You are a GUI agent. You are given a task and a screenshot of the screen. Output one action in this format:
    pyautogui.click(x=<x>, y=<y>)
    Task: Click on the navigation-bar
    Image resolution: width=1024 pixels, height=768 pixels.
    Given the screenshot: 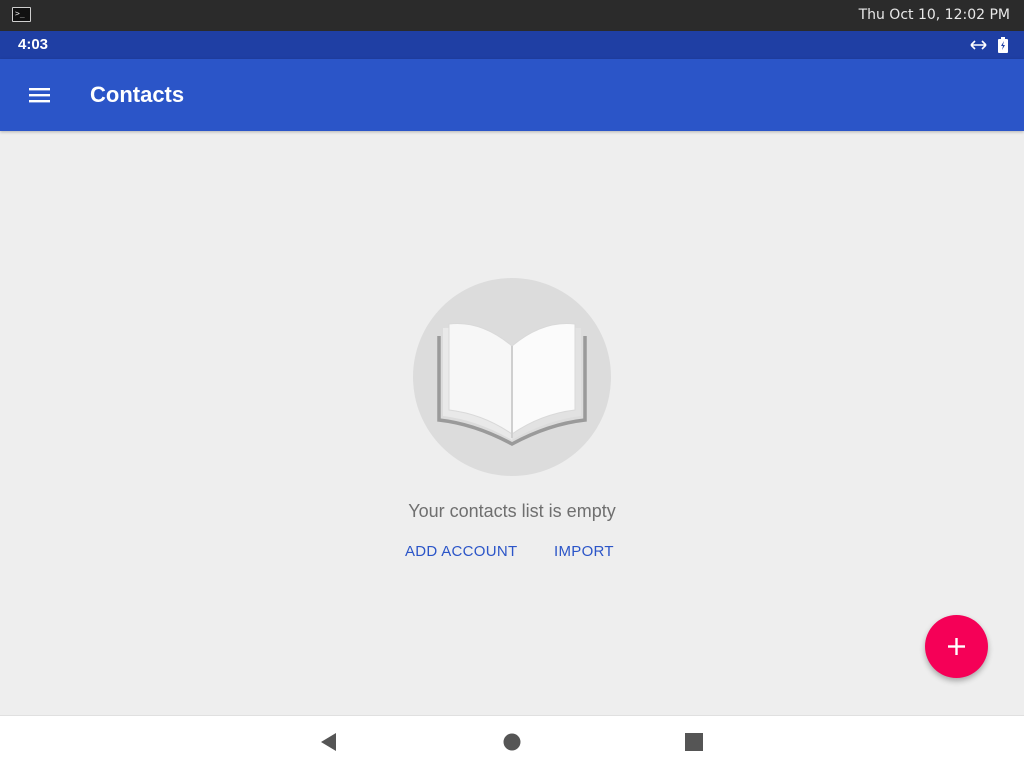 What is the action you would take?
    pyautogui.click(x=512, y=741)
    